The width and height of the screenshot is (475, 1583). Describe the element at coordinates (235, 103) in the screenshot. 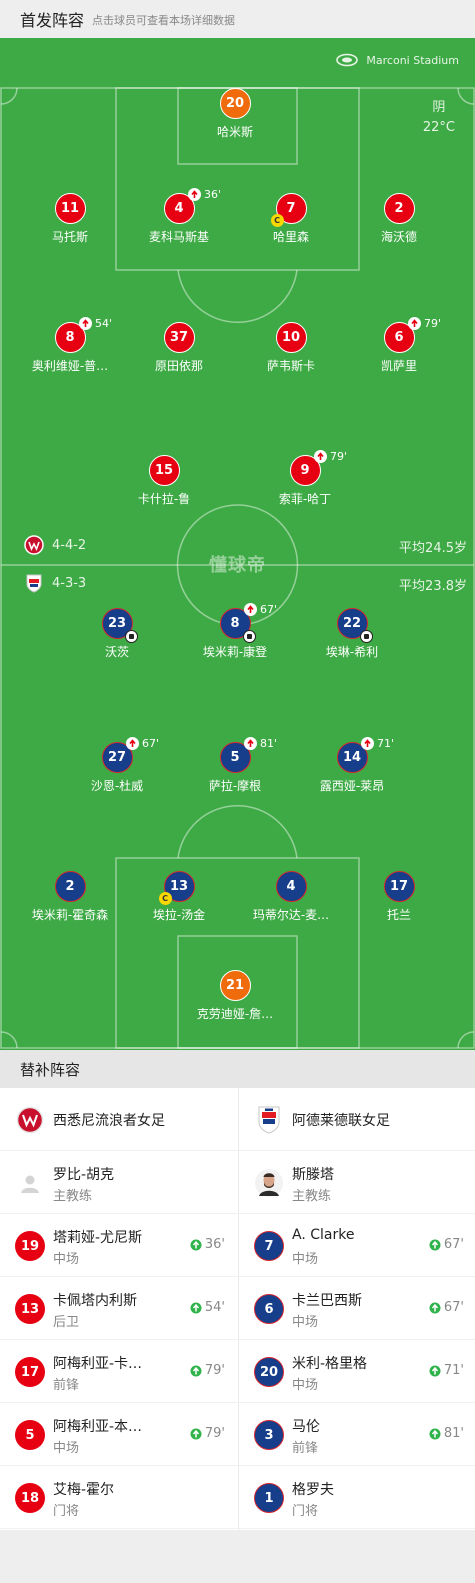

I see `player-number: 20` at that location.